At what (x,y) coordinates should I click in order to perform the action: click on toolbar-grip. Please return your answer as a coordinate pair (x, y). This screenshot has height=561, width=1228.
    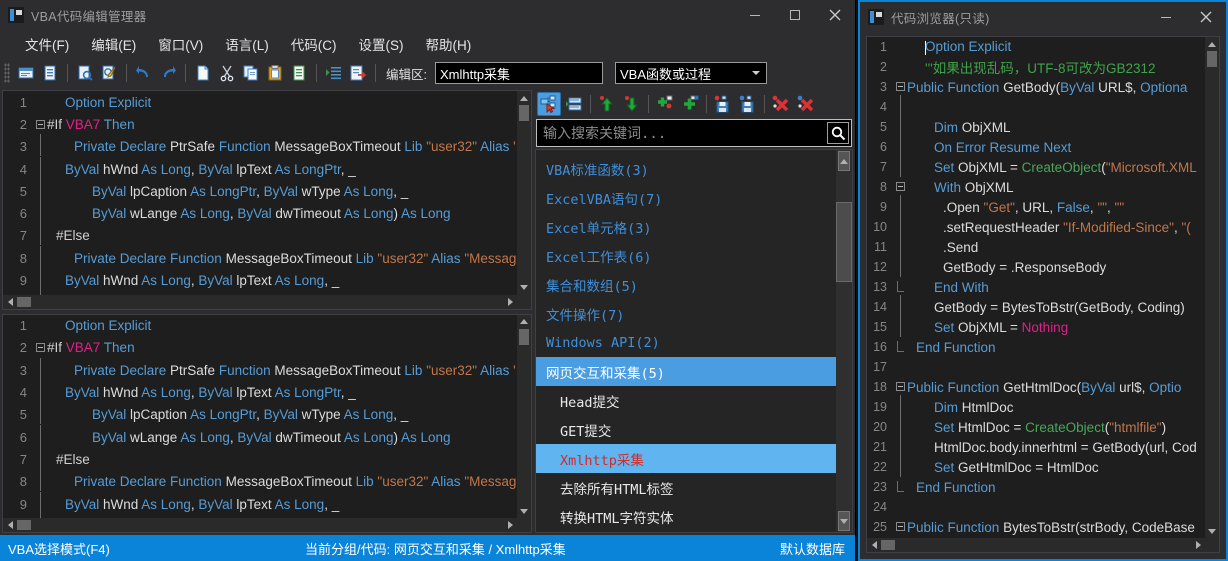
    Looking at the image, I should click on (7, 73).